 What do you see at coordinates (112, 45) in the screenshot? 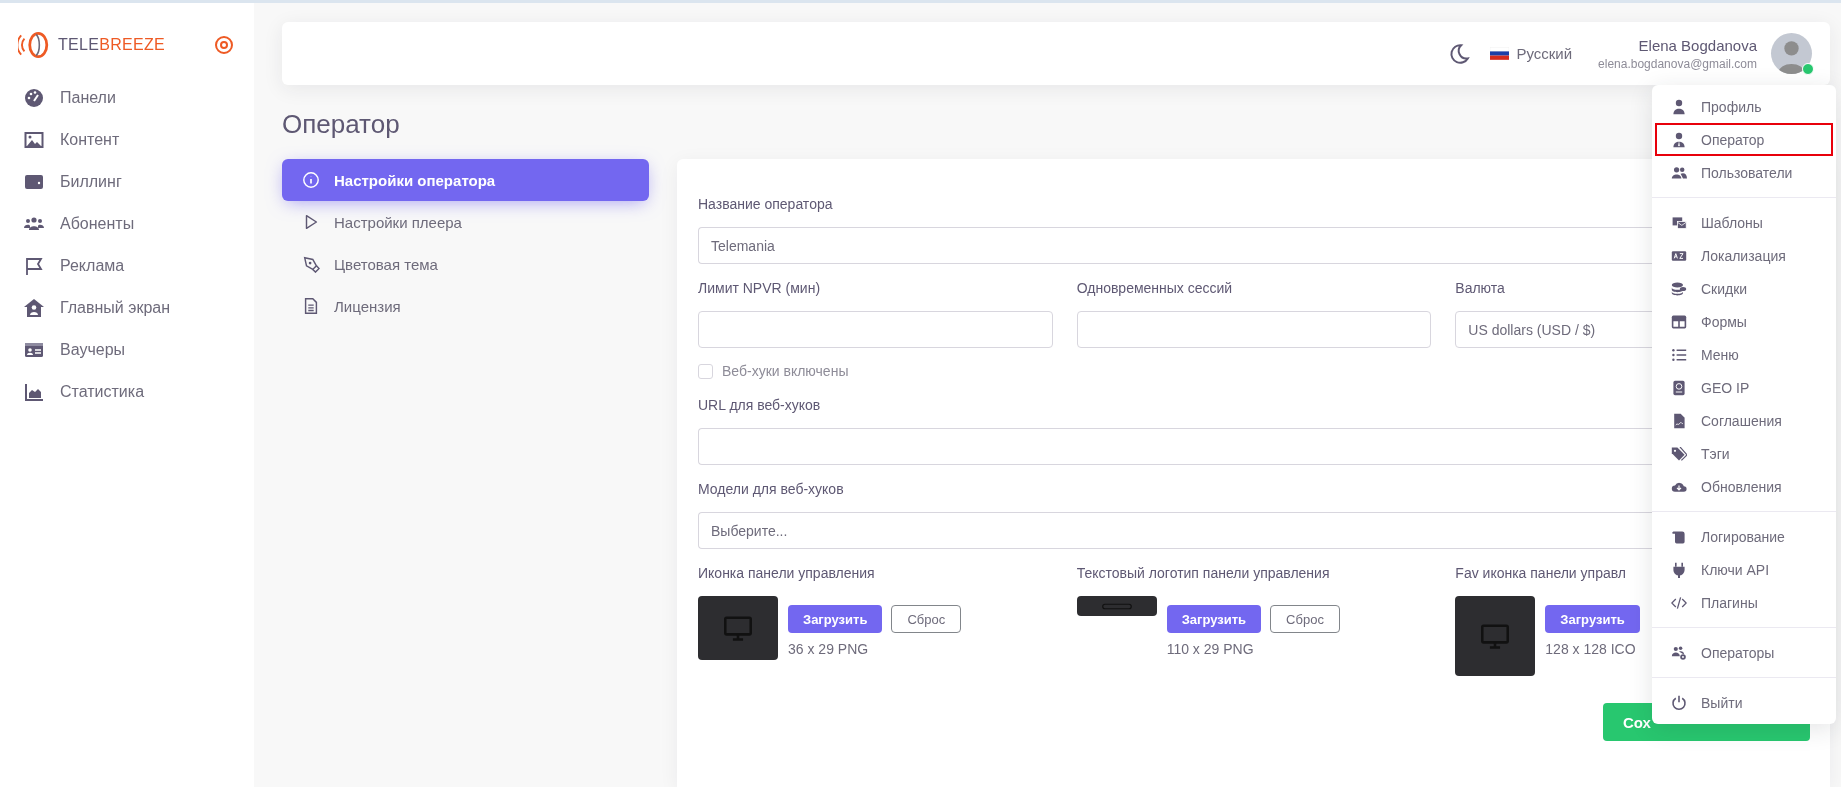
I see `brand-name: TELEBREEZE` at bounding box center [112, 45].